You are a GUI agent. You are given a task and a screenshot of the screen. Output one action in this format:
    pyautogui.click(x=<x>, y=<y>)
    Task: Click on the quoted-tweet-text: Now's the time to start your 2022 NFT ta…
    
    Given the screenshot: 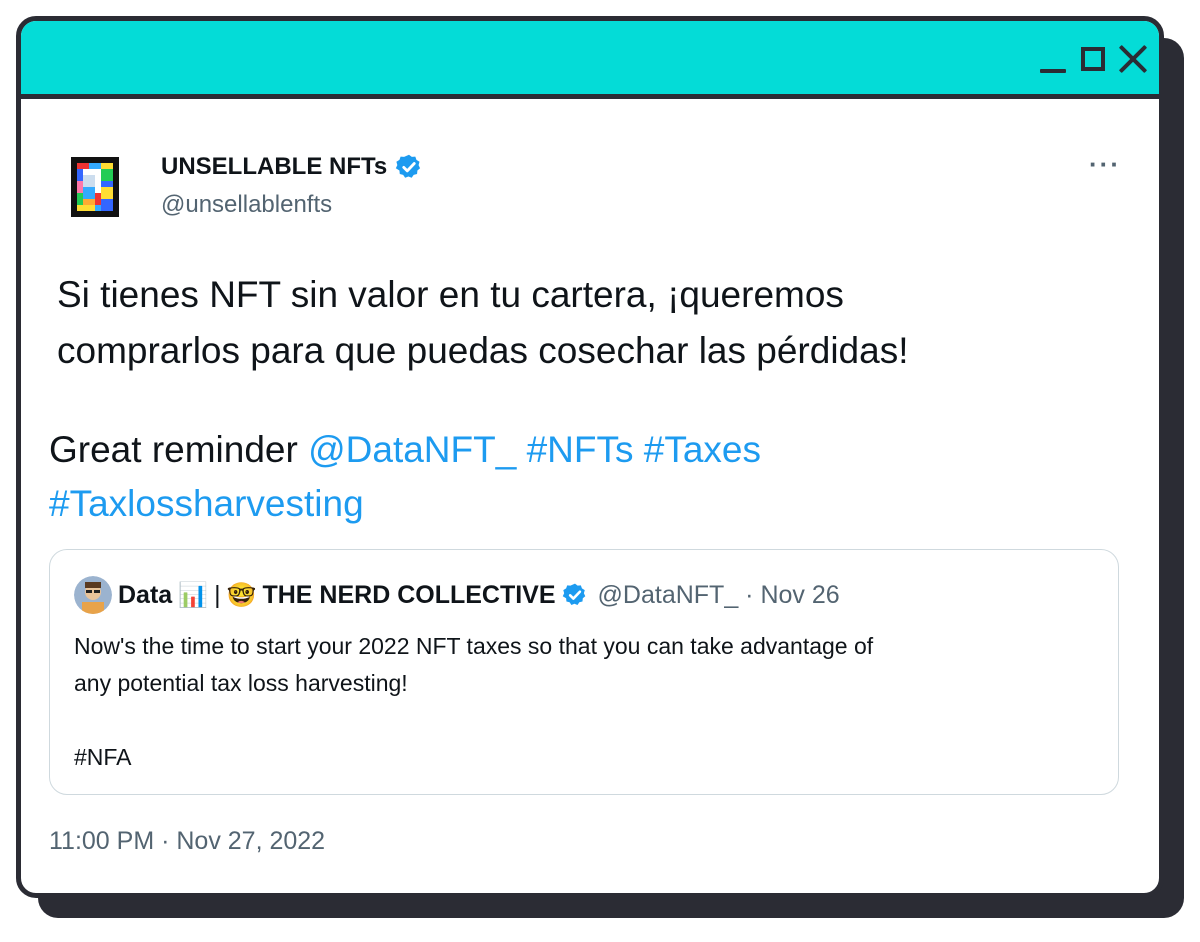 What is the action you would take?
    pyautogui.click(x=474, y=701)
    